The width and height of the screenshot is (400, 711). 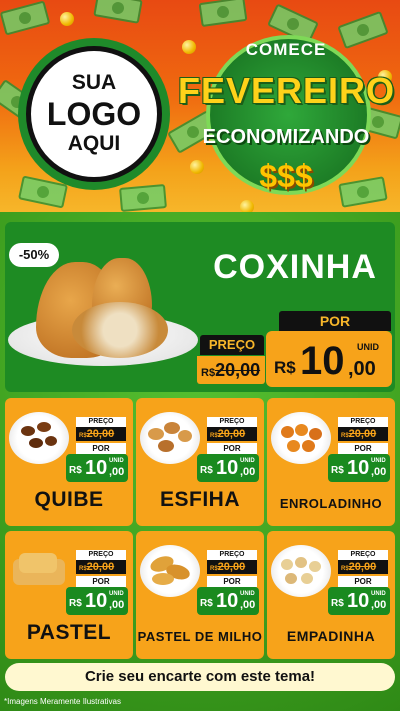 I want to click on product-name: PASTEL, so click(x=69, y=632).